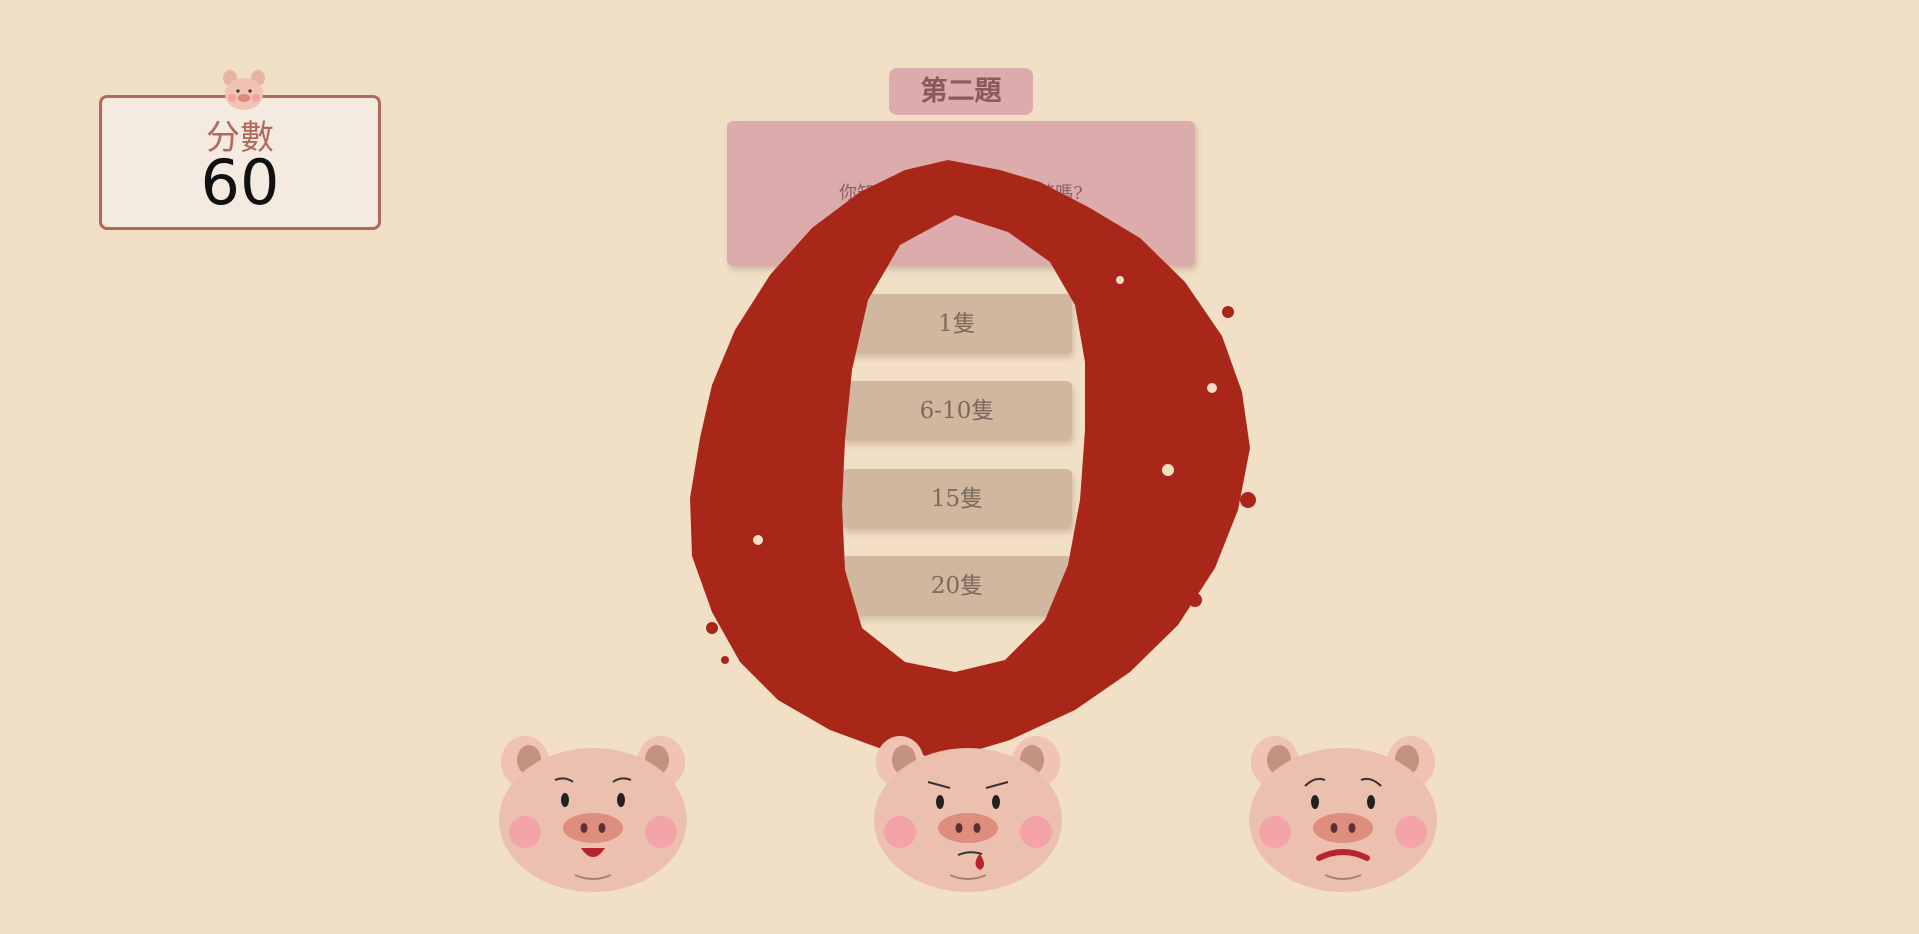 This screenshot has height=934, width=1919. I want to click on worried-pig-icon, so click(1343, 814).